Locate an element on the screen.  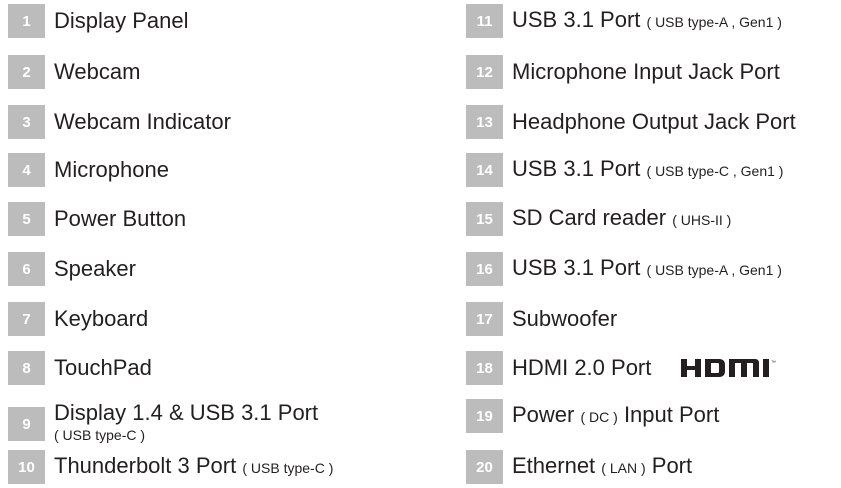
item-number: 16 is located at coordinates (484, 269).